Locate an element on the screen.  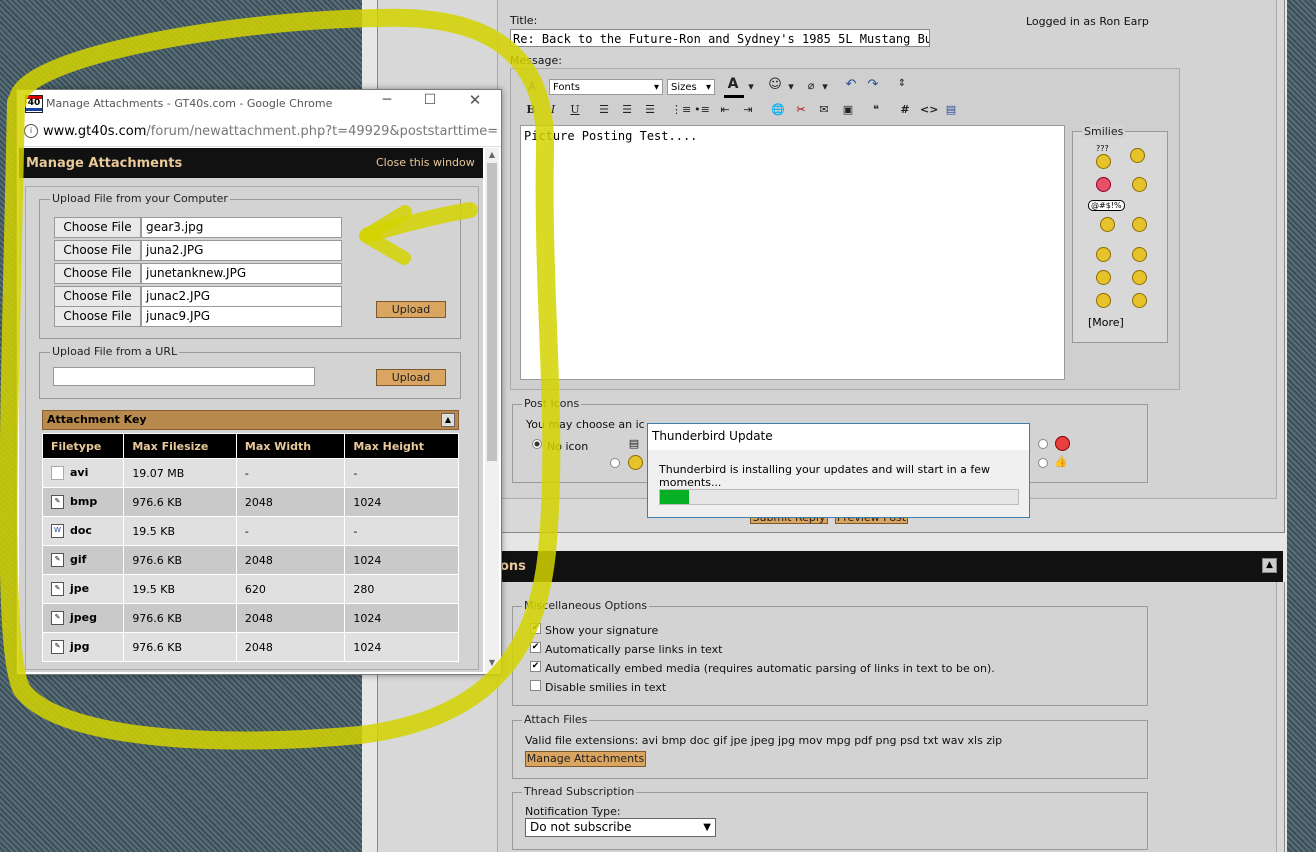
align-right-icon: ☰ is located at coordinates (650, 110).